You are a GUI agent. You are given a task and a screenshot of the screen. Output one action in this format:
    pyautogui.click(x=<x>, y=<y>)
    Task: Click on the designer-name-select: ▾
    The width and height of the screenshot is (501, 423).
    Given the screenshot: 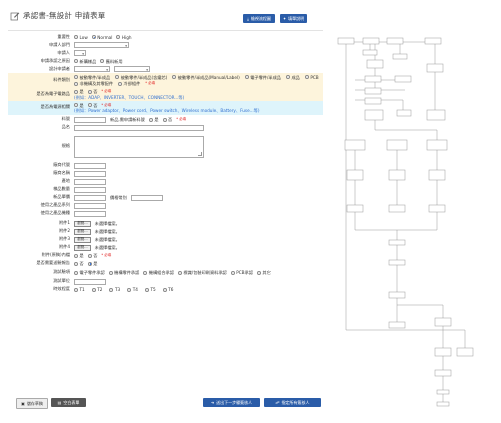 What is the action you would take?
    pyautogui.click(x=132, y=69)
    